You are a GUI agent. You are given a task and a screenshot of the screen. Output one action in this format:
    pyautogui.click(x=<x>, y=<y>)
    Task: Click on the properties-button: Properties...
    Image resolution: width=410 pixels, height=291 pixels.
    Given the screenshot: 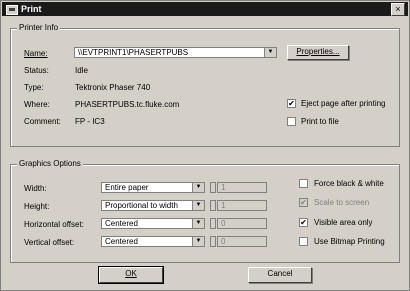 What is the action you would take?
    pyautogui.click(x=318, y=52)
    